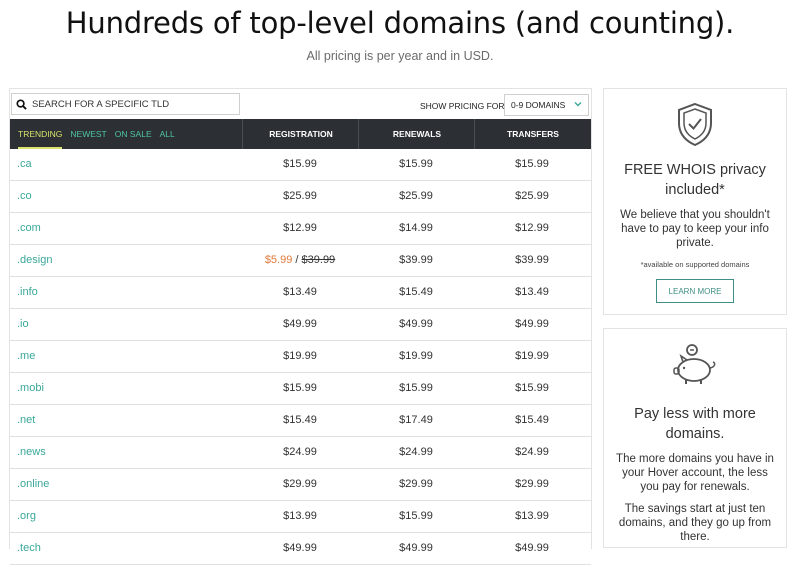 The height and width of the screenshot is (565, 800). What do you see at coordinates (416, 228) in the screenshot?
I see `renewal-price: $14.99` at bounding box center [416, 228].